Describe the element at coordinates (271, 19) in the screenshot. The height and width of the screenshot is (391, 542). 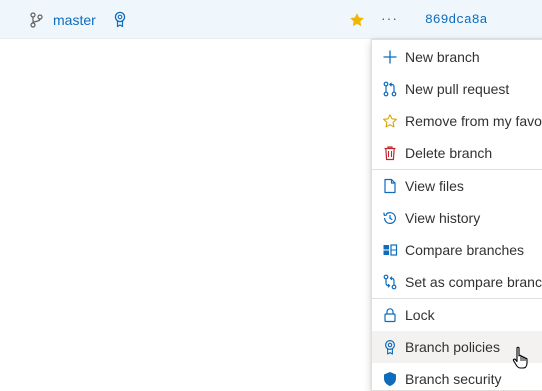
I see `branch-row: master ··· 869dca8a` at that location.